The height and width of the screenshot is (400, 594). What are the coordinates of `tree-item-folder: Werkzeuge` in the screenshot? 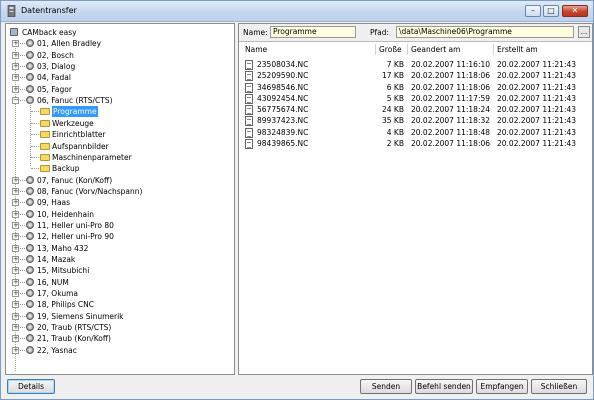 It's located at (118, 123).